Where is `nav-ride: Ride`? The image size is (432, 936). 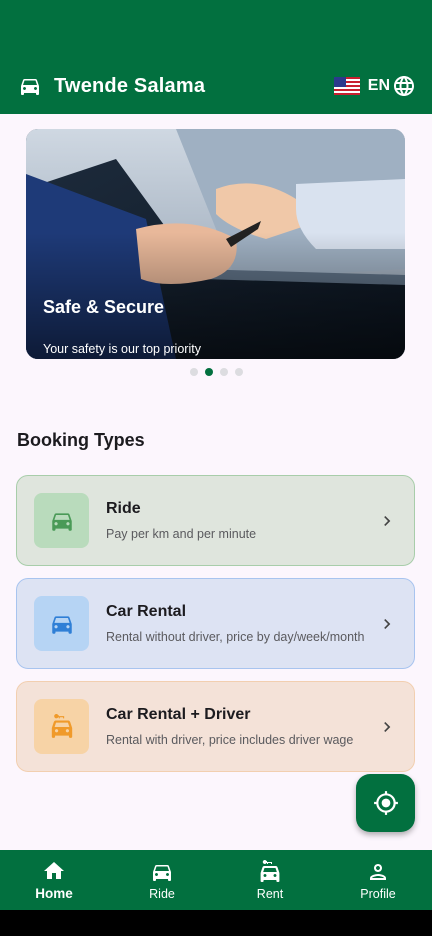
nav-ride: Ride is located at coordinates (162, 880).